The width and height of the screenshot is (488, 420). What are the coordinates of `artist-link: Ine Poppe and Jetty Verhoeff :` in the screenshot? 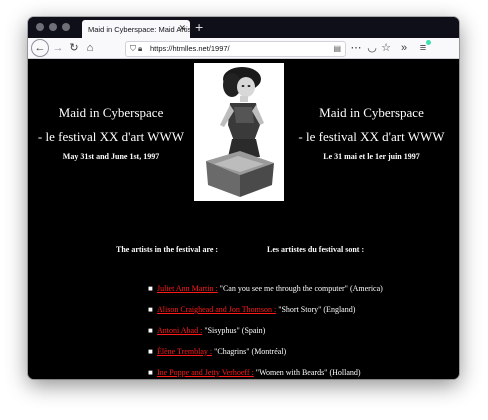 It's located at (205, 372).